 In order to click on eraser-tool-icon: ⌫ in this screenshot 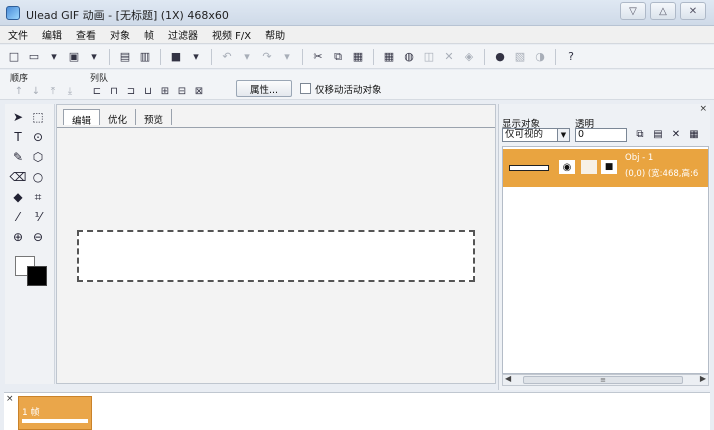, I will do `click(18, 177)`.